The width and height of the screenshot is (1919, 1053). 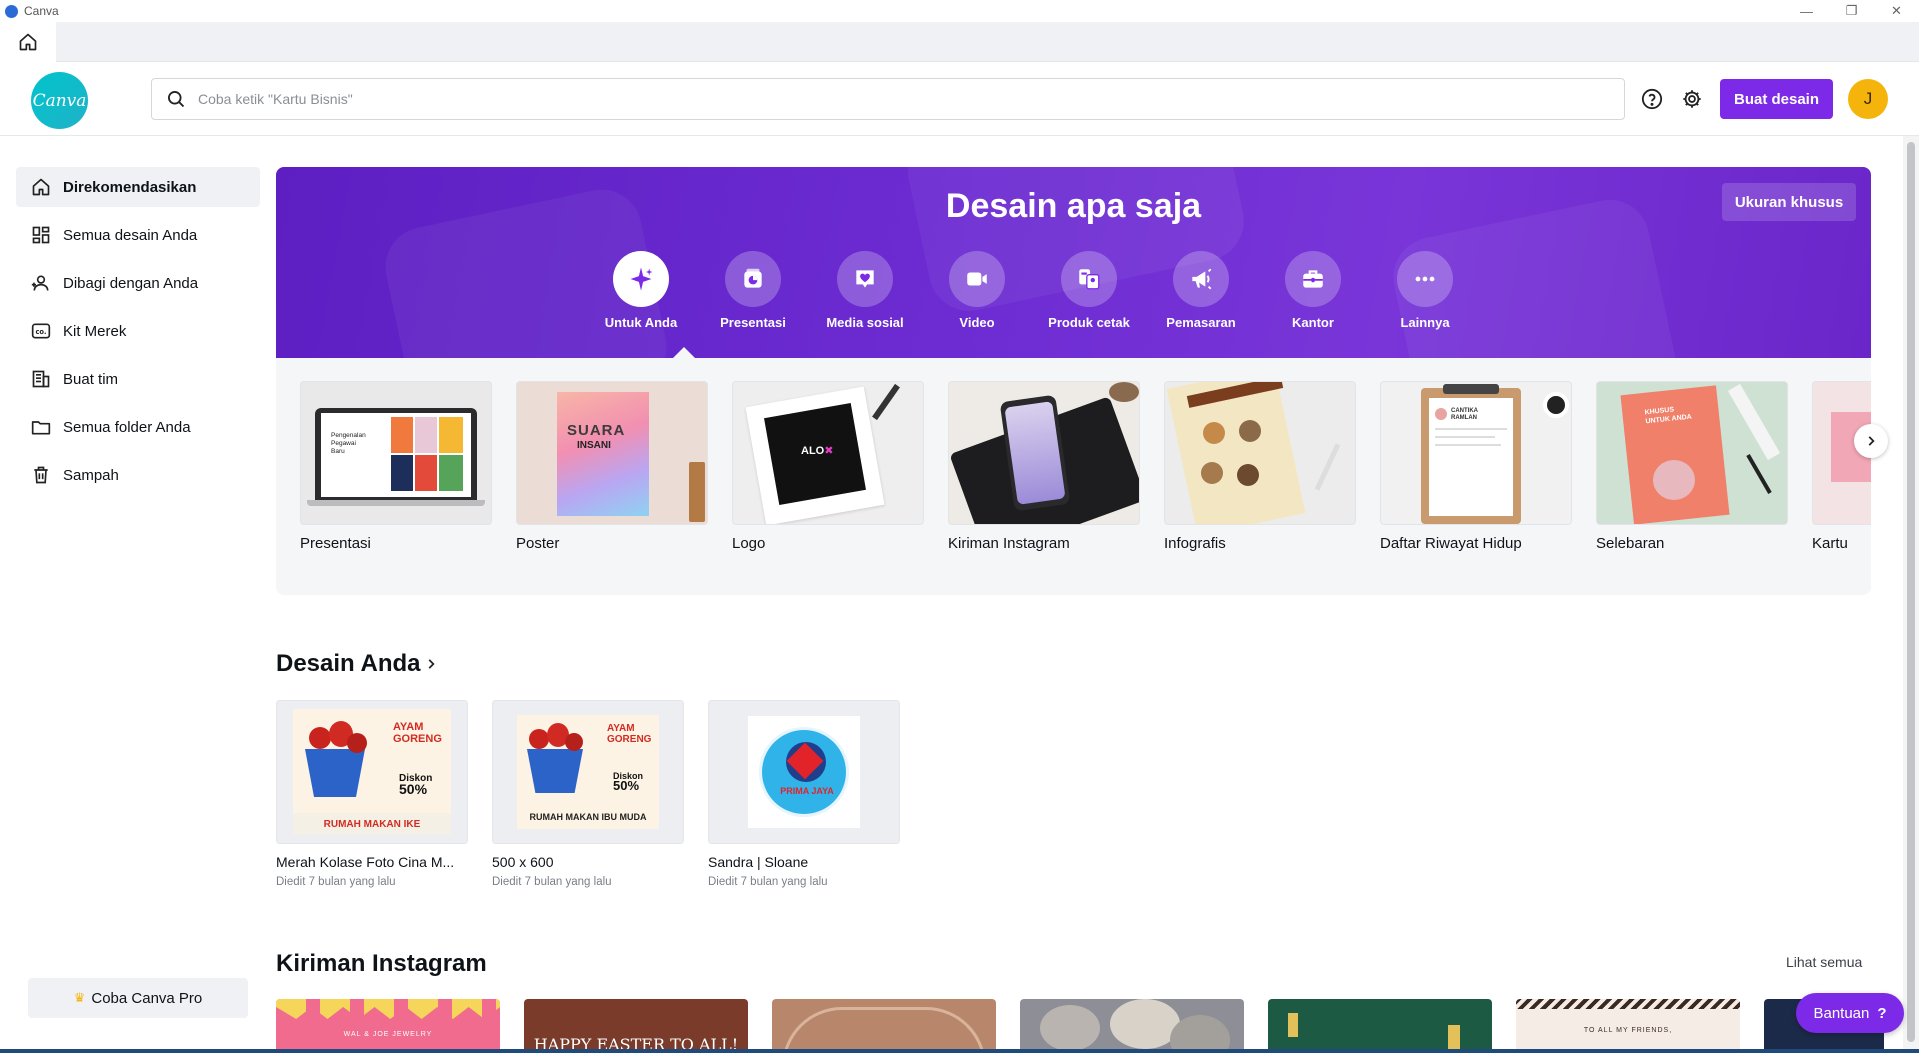 What do you see at coordinates (1824, 962) in the screenshot?
I see `see-all-link: Lihat semua` at bounding box center [1824, 962].